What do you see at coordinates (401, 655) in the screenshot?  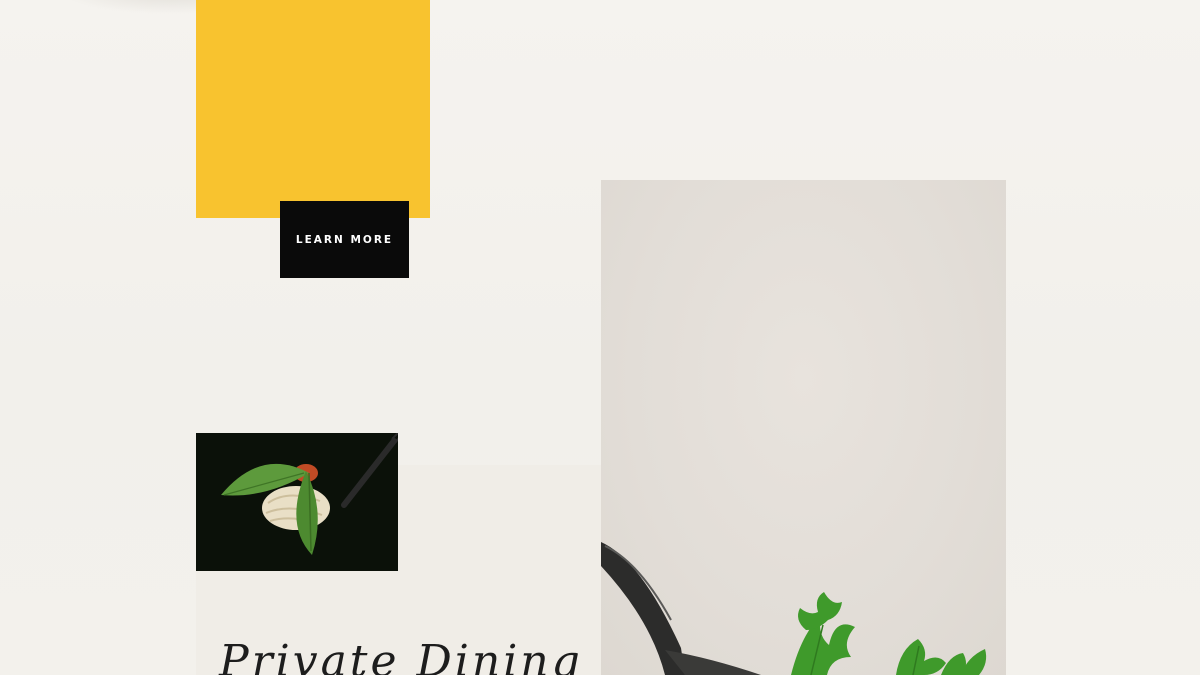 I see `section-heading: Private Dining` at bounding box center [401, 655].